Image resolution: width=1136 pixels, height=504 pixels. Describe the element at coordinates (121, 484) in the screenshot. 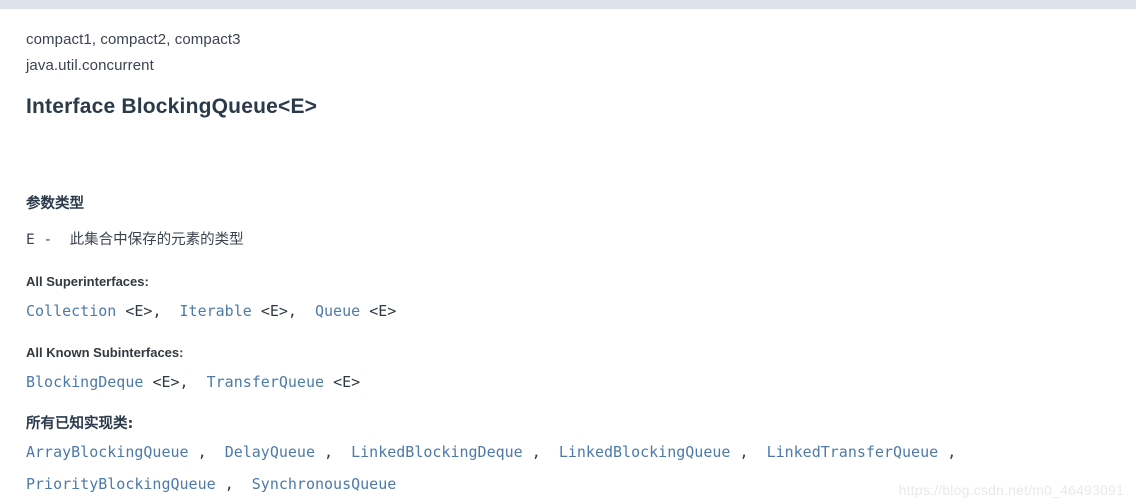

I see `link-priorityblockingqueue: PriorityBlockingQueue` at that location.